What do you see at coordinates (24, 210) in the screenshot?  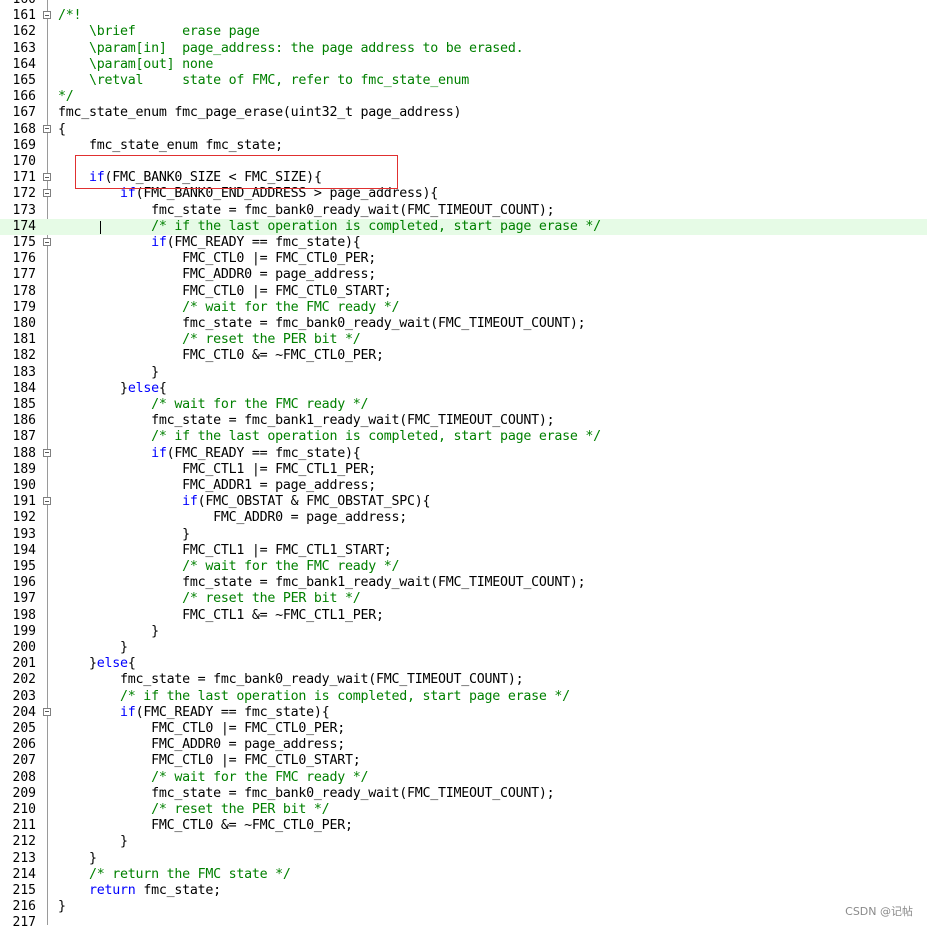 I see `line-number: 173` at bounding box center [24, 210].